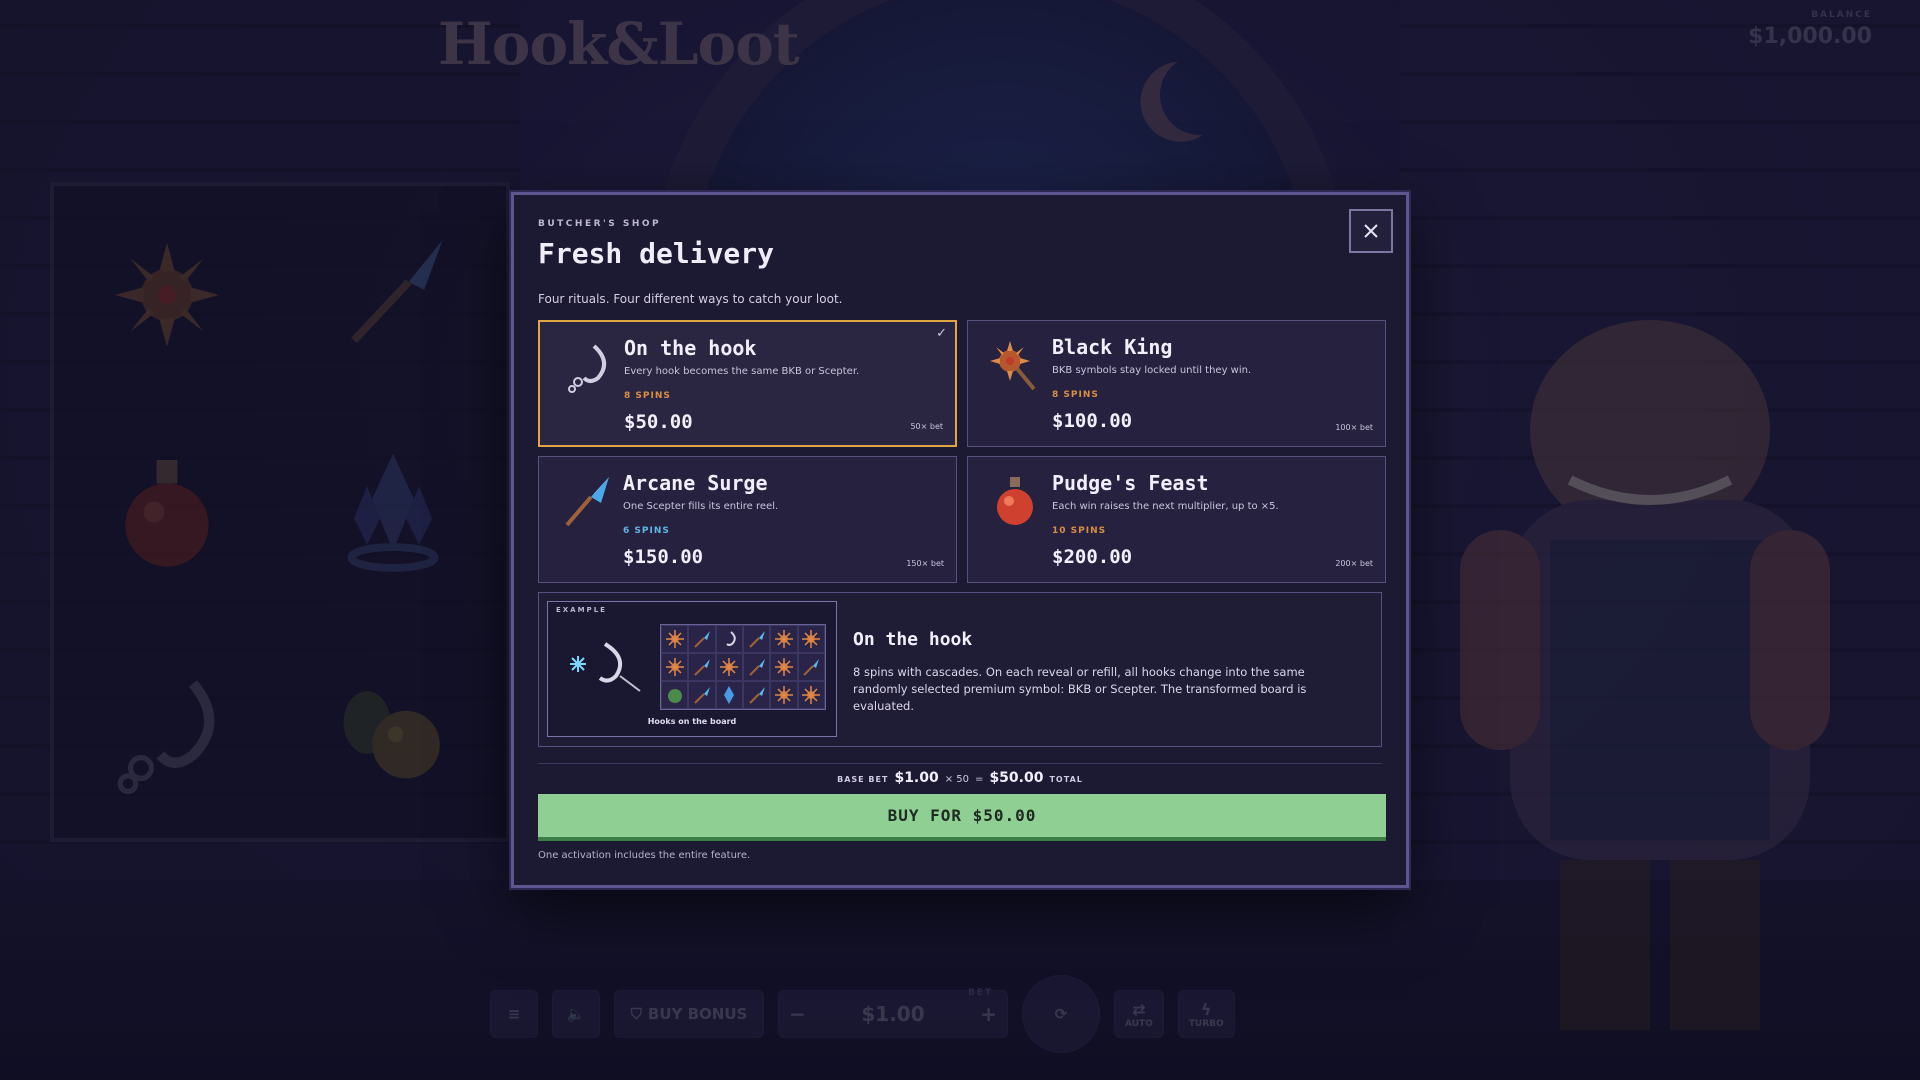 The width and height of the screenshot is (1920, 1080). I want to click on card-description: One Scepter fills its entire reel., so click(701, 506).